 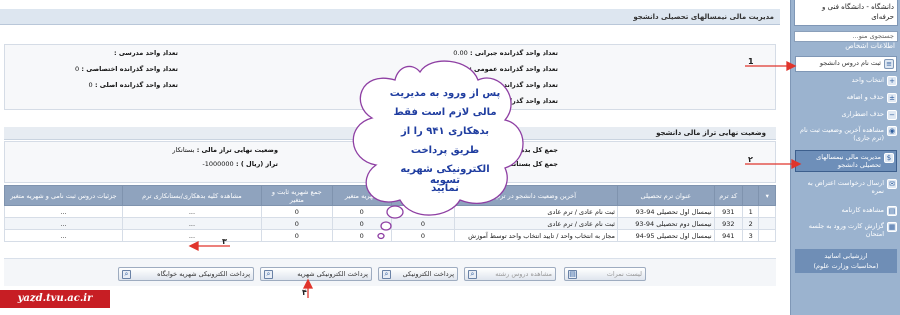 I want to click on university-name: دانشگاه - دانشگاه فنی و حرفه‌ای, so click(x=858, y=12).